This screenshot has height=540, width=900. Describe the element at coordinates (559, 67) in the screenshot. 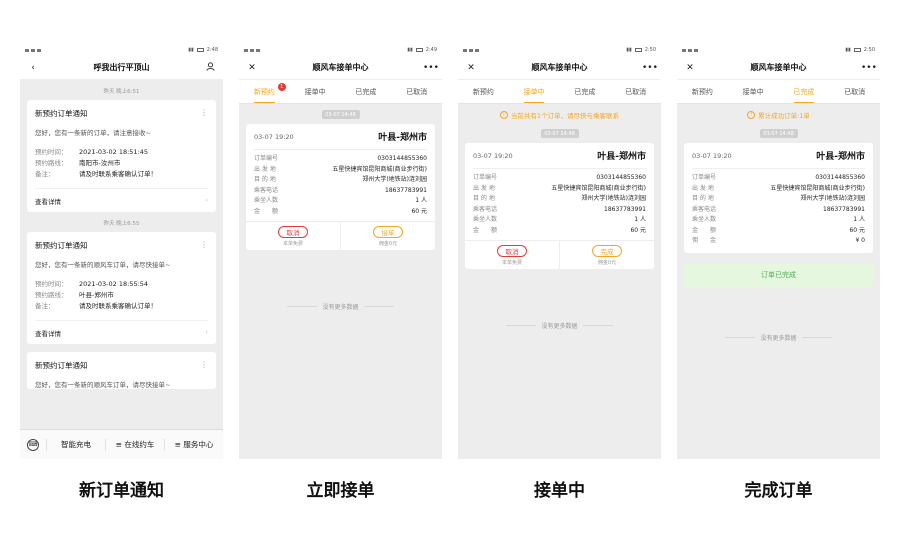

I see `page-title: 顺风车接单中心` at that location.